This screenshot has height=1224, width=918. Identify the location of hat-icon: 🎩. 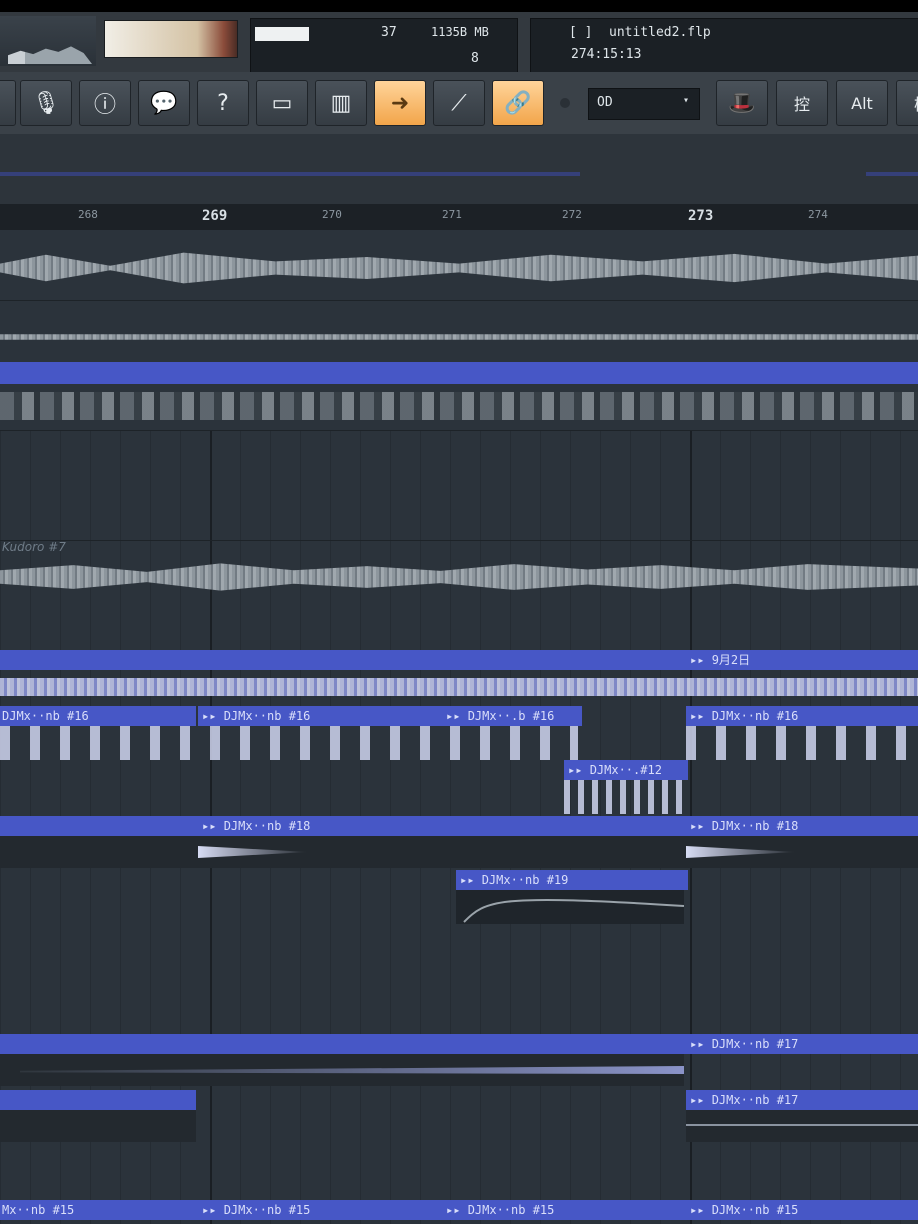
(742, 103).